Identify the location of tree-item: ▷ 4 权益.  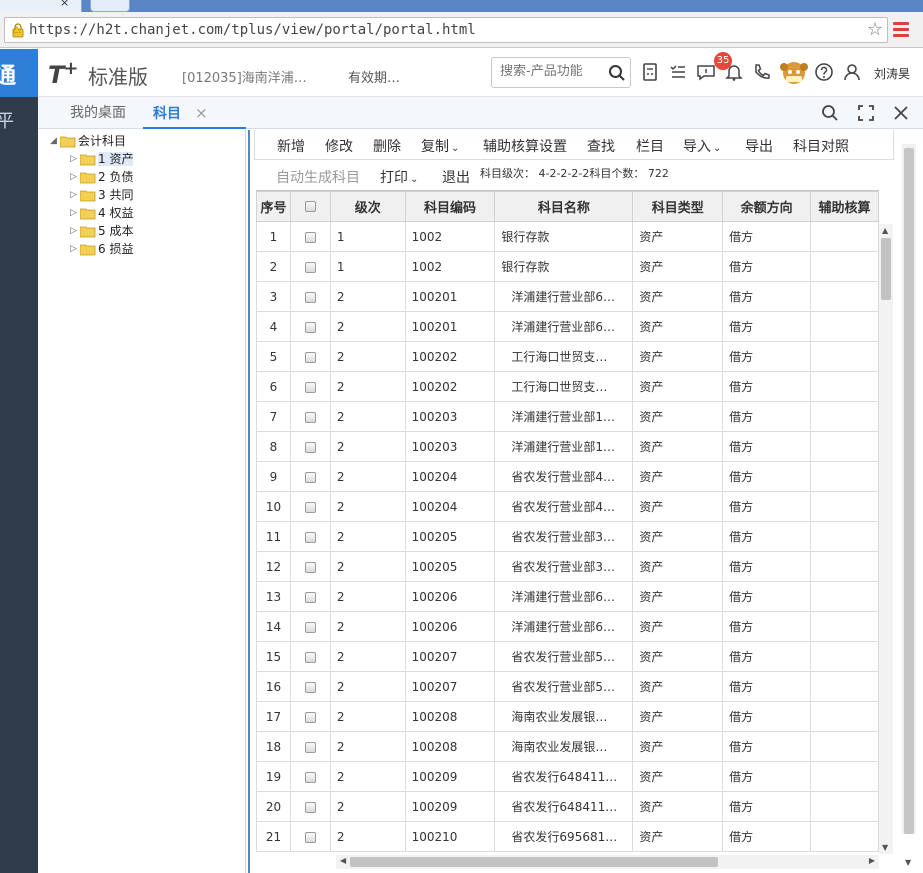
(101, 213).